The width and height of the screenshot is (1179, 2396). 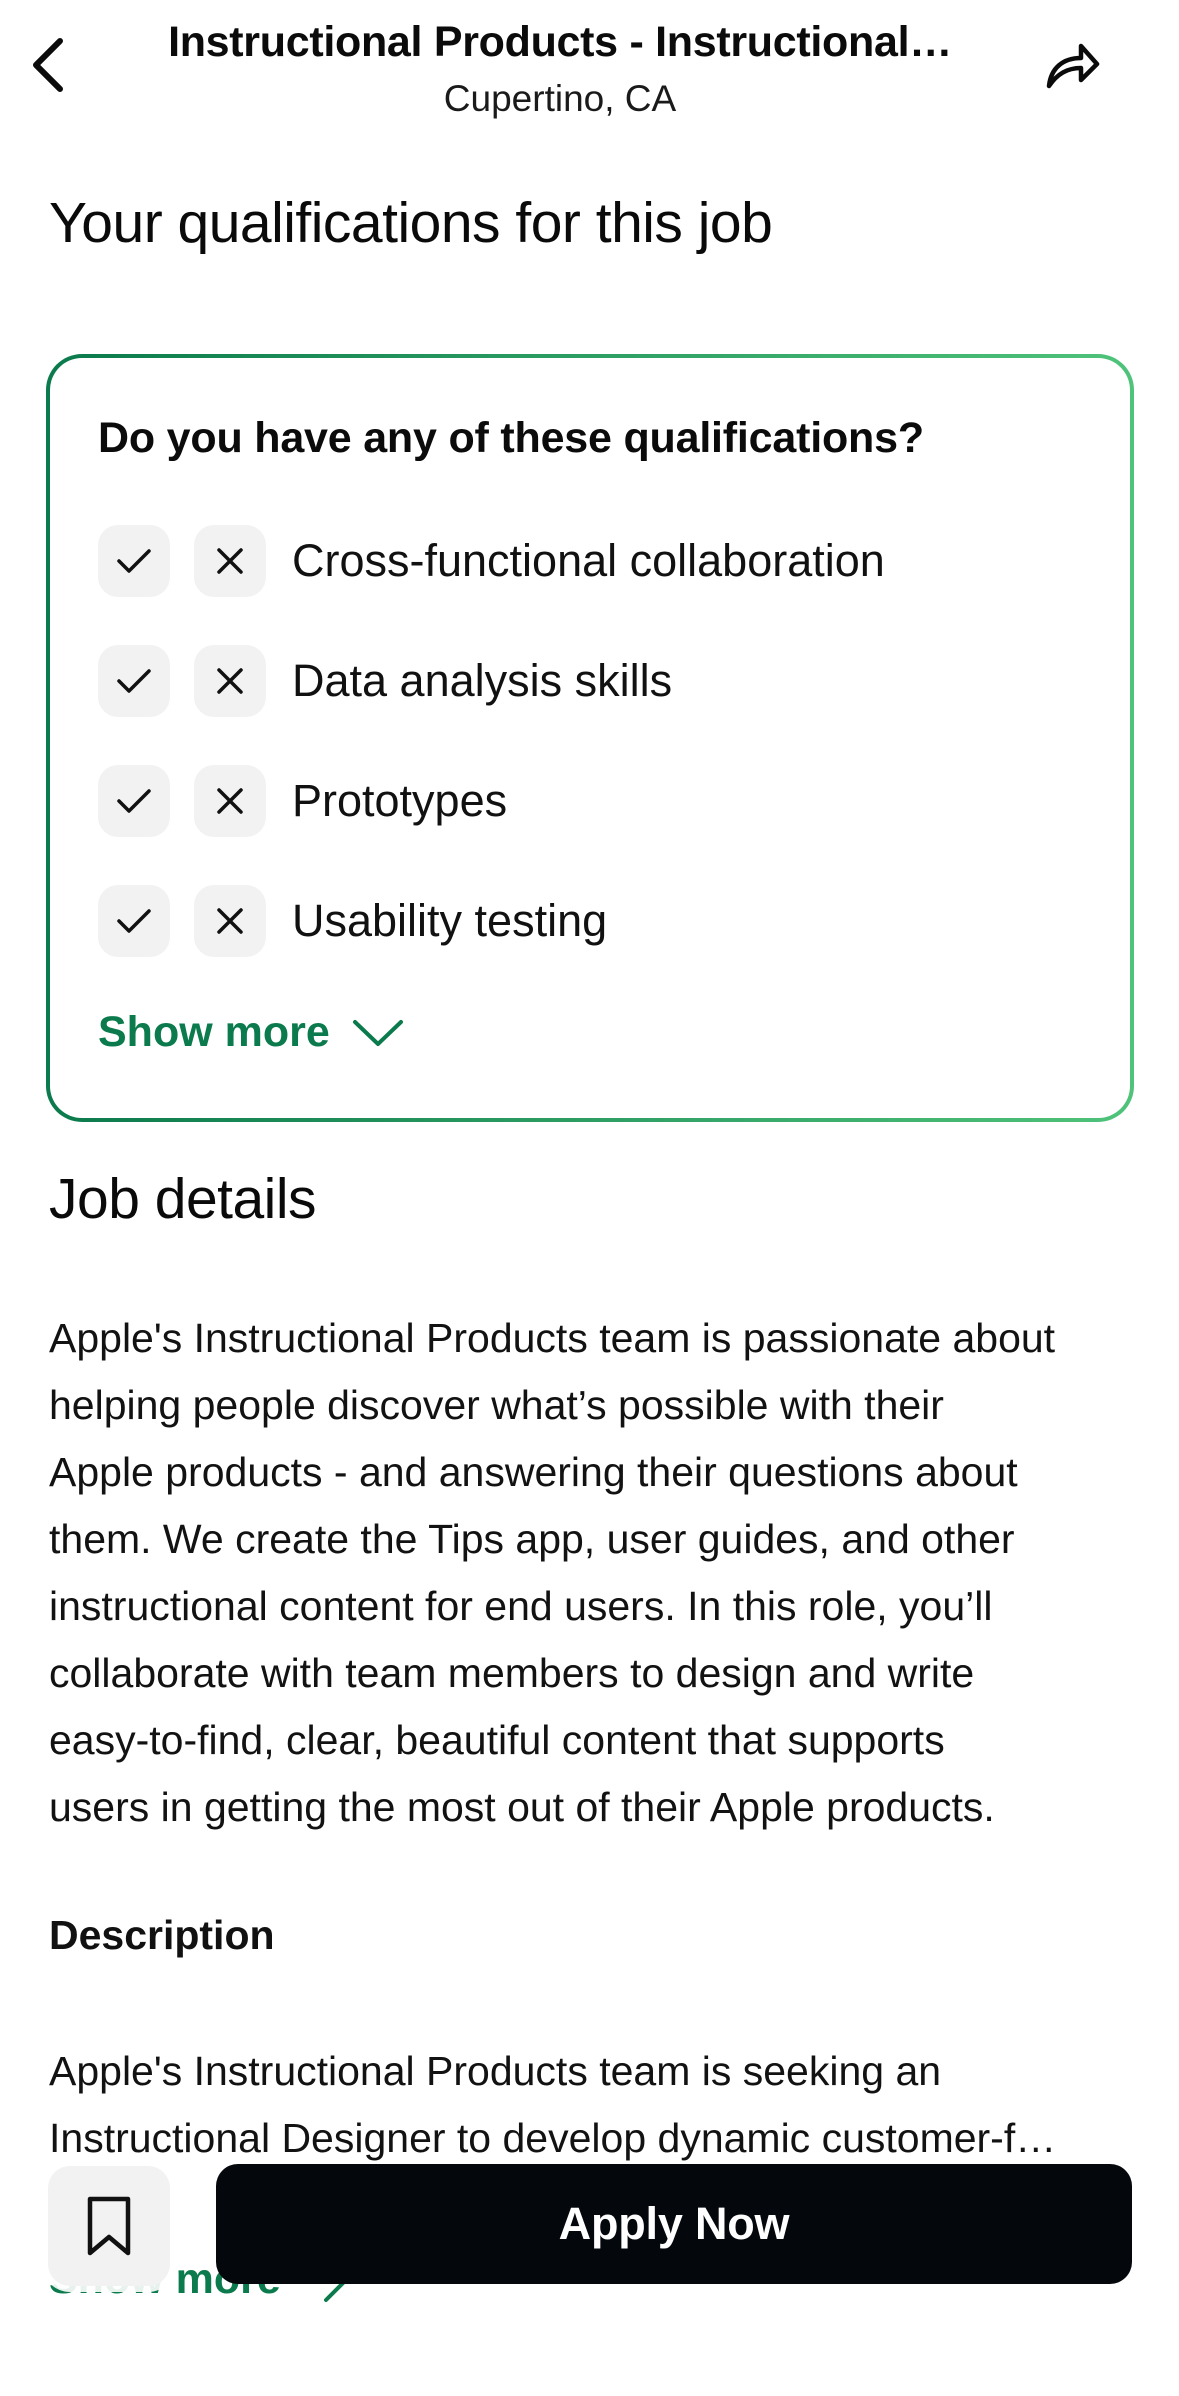 What do you see at coordinates (450, 920) in the screenshot?
I see `qualification-label: Usability testing` at bounding box center [450, 920].